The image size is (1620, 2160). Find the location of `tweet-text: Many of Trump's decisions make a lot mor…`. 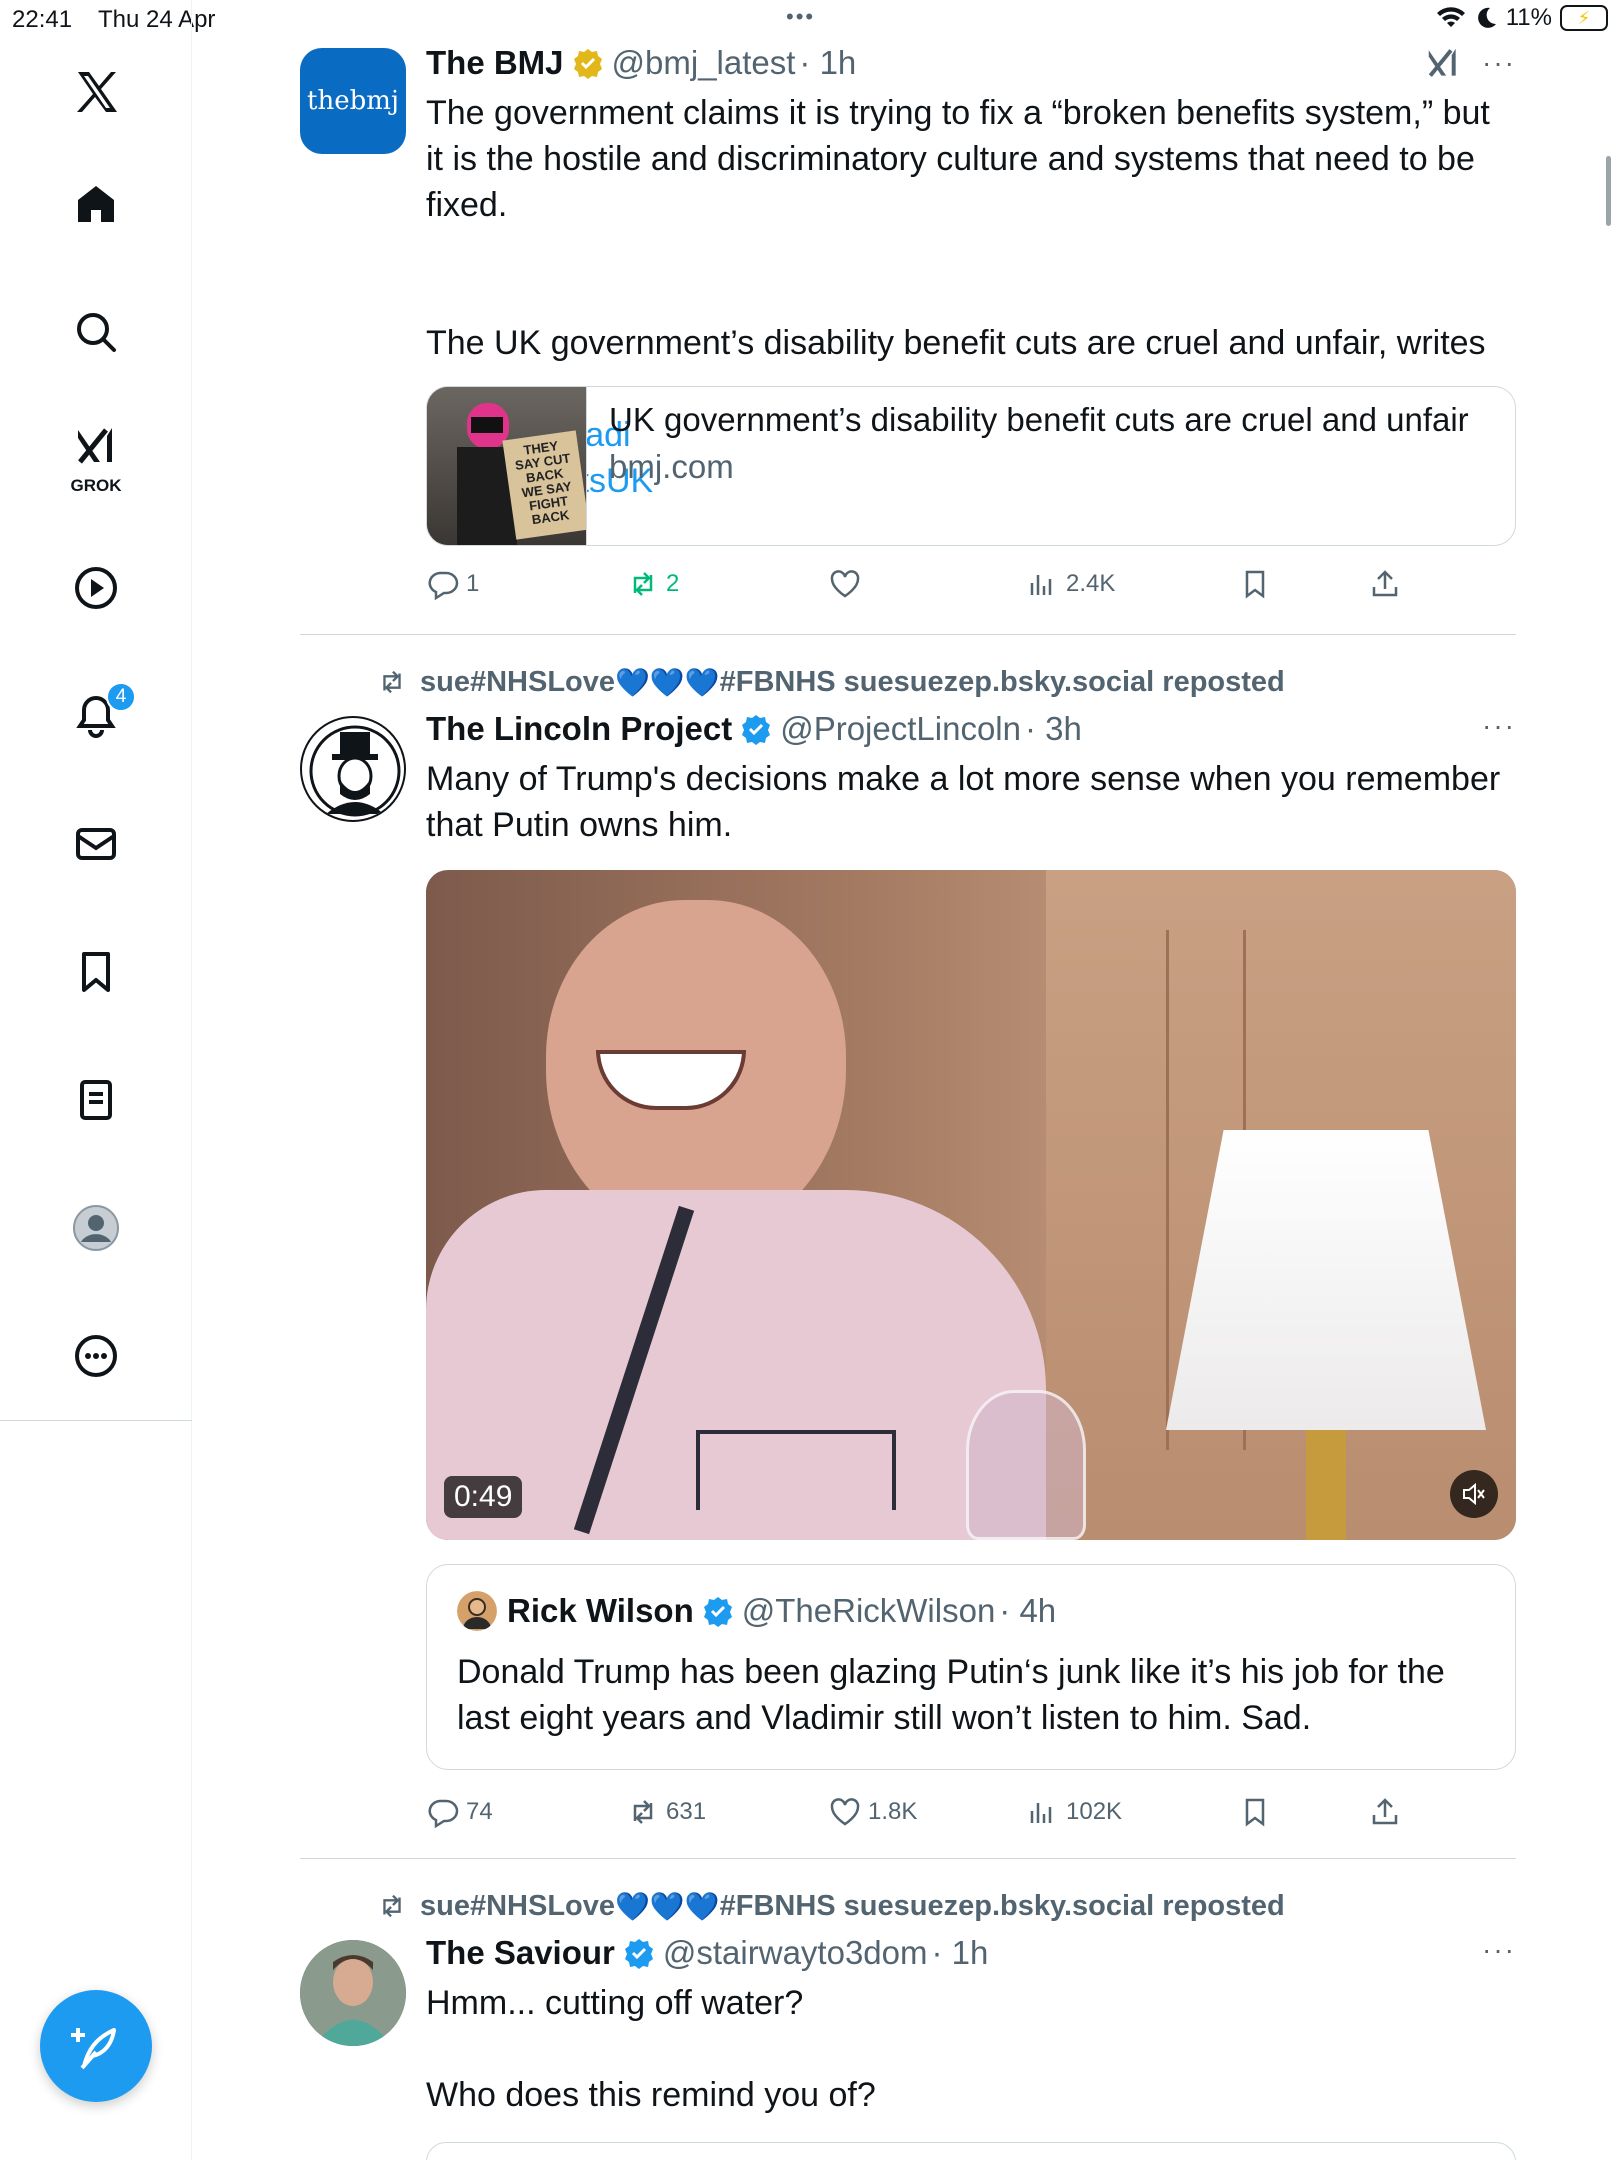

tweet-text: Many of Trump's decisions make a lot mor… is located at coordinates (963, 802).